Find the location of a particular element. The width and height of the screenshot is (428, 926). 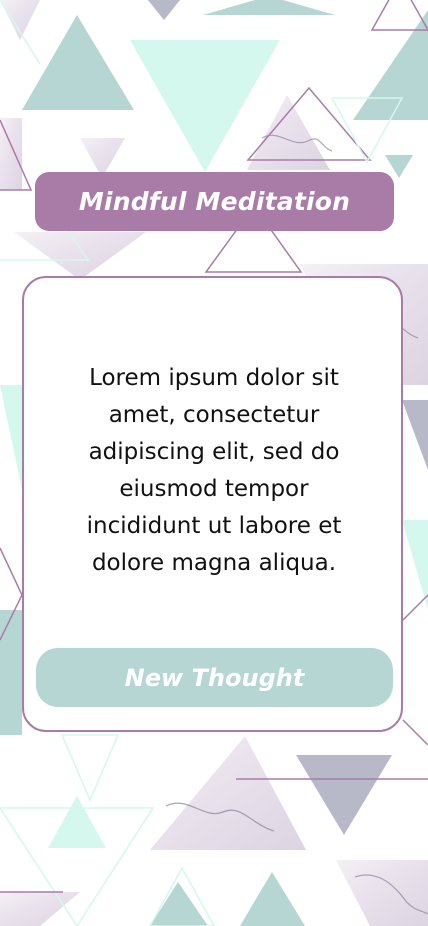

app-title: Mindful Meditation is located at coordinates (214, 201).